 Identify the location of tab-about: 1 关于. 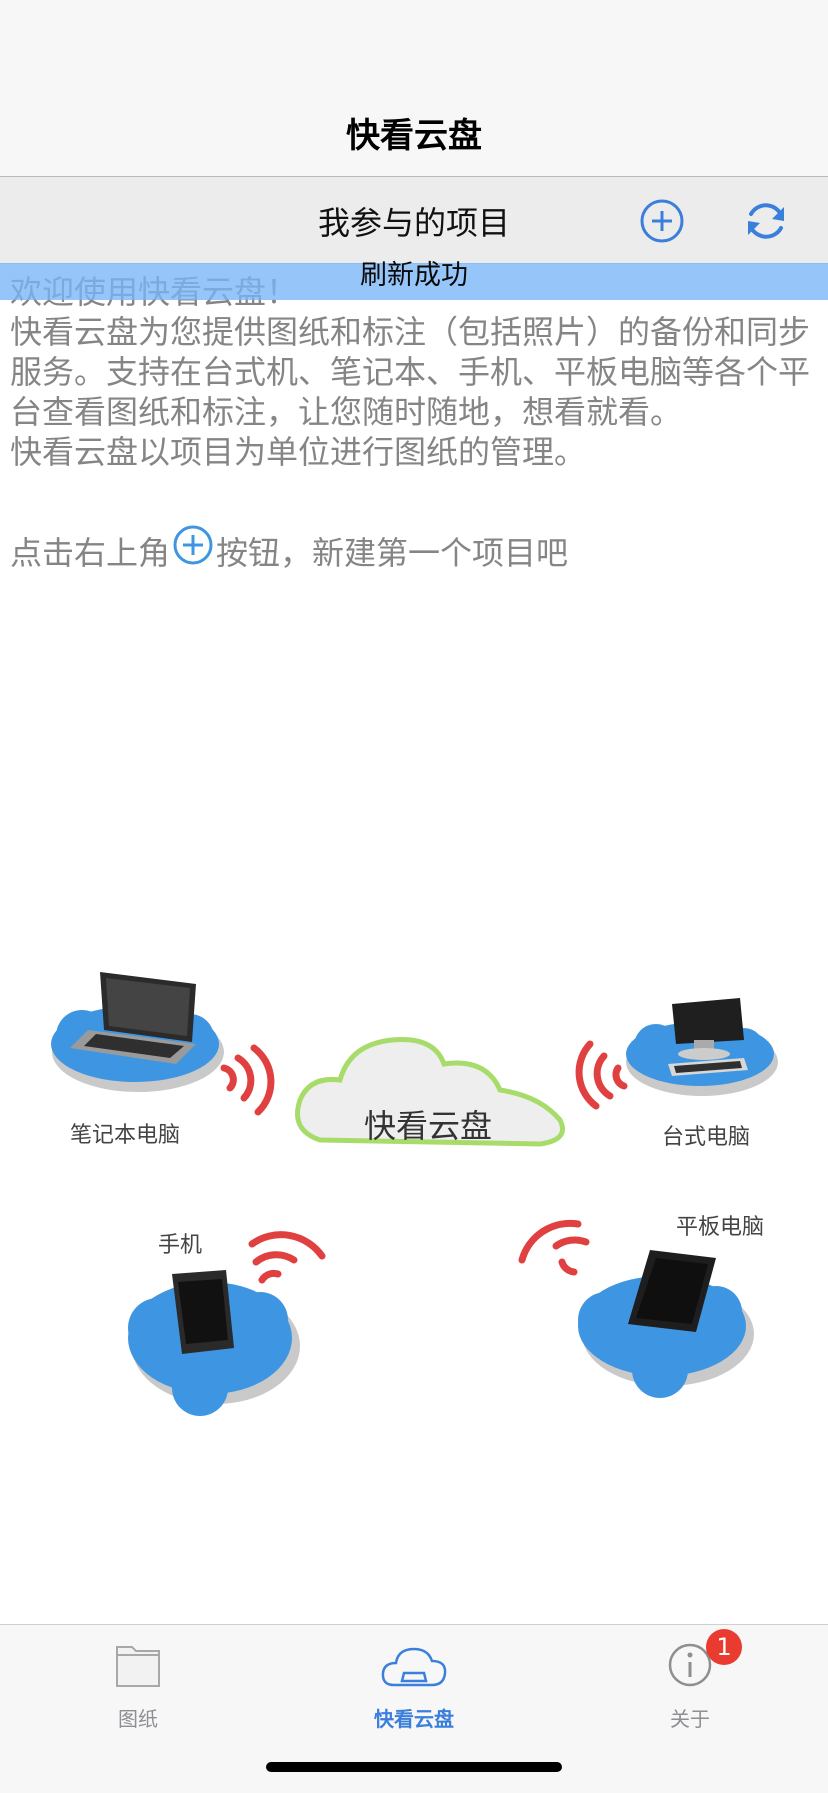
(690, 1685).